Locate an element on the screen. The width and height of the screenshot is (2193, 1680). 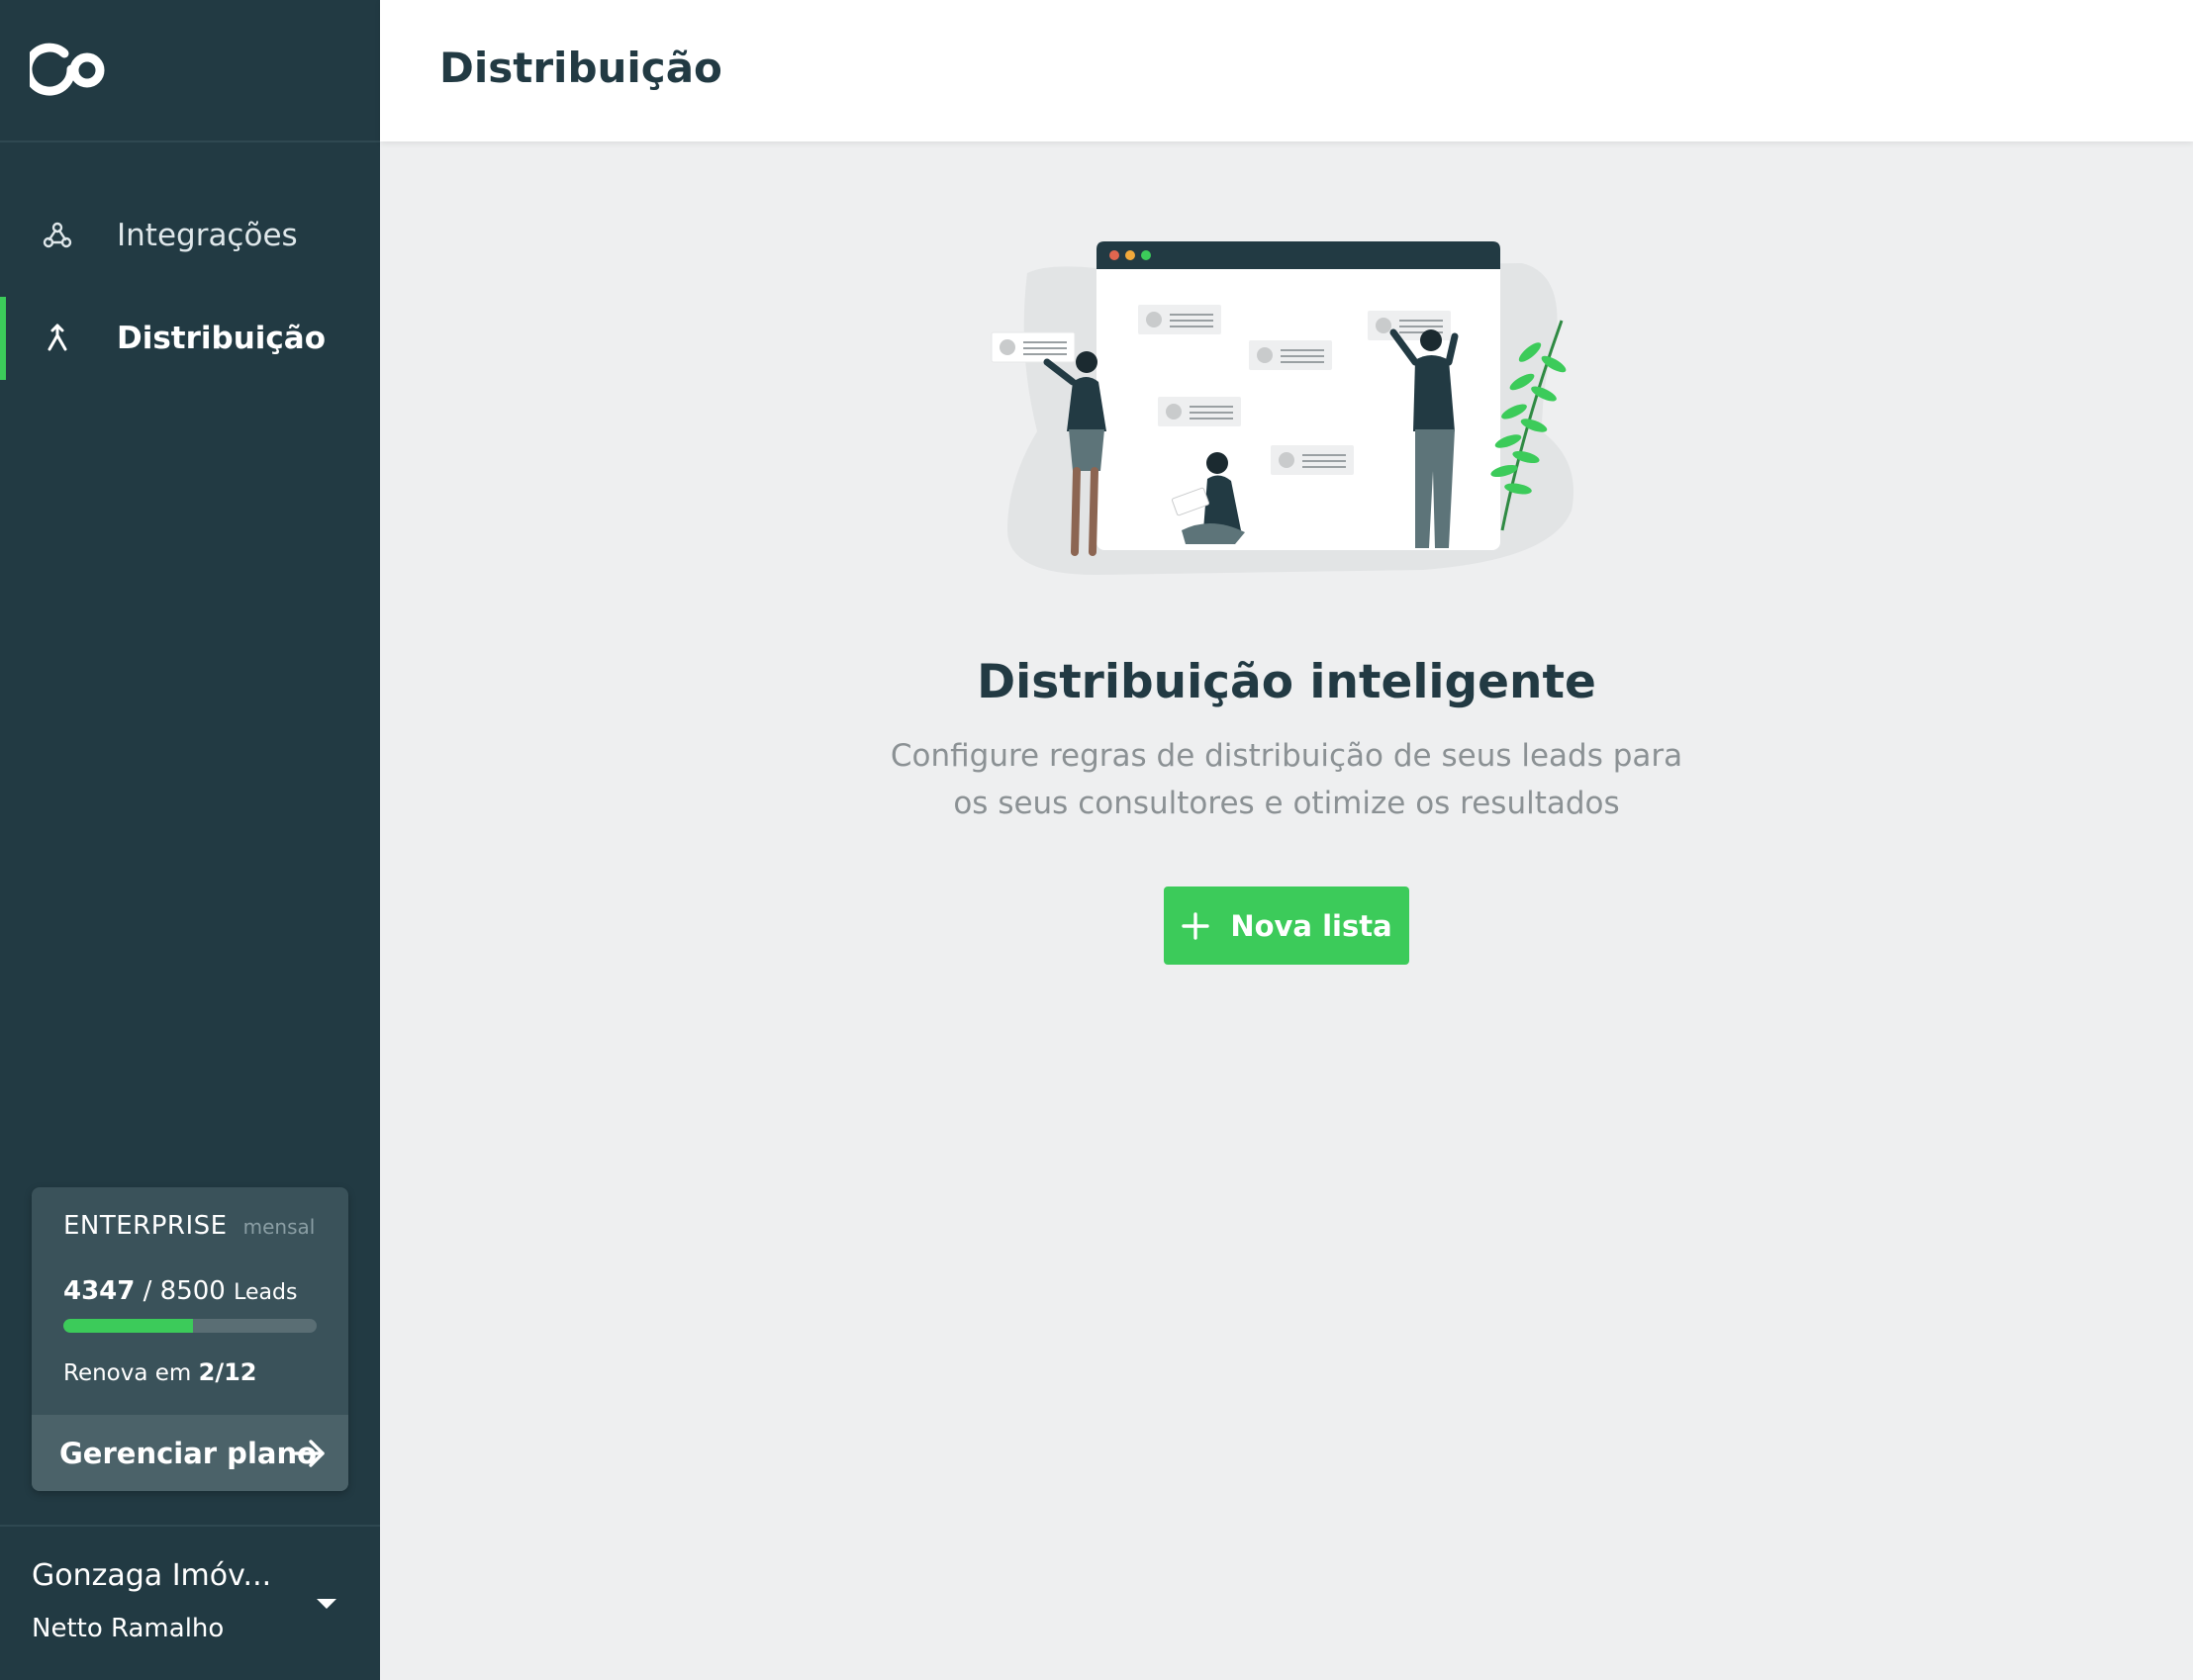
webhook-icon is located at coordinates (58, 235).